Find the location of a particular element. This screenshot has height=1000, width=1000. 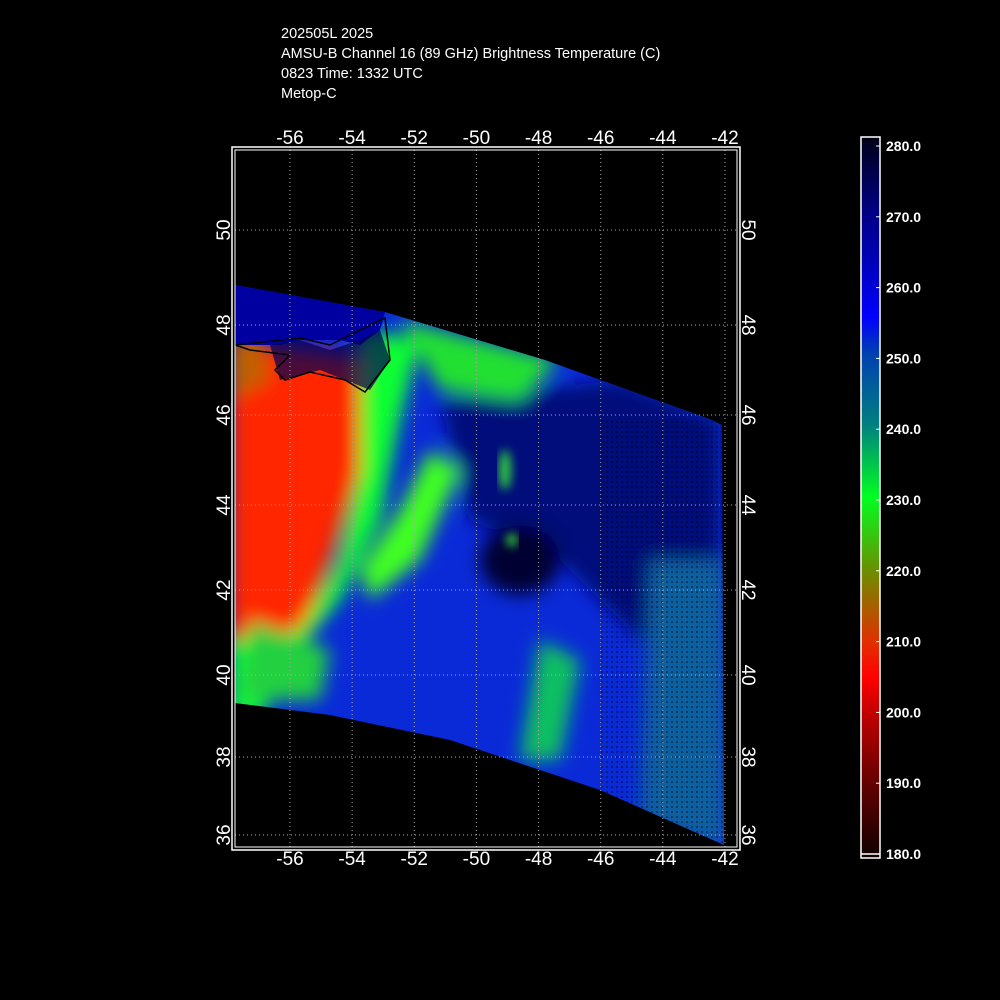

lat-label-left: 50 is located at coordinates (224, 229).